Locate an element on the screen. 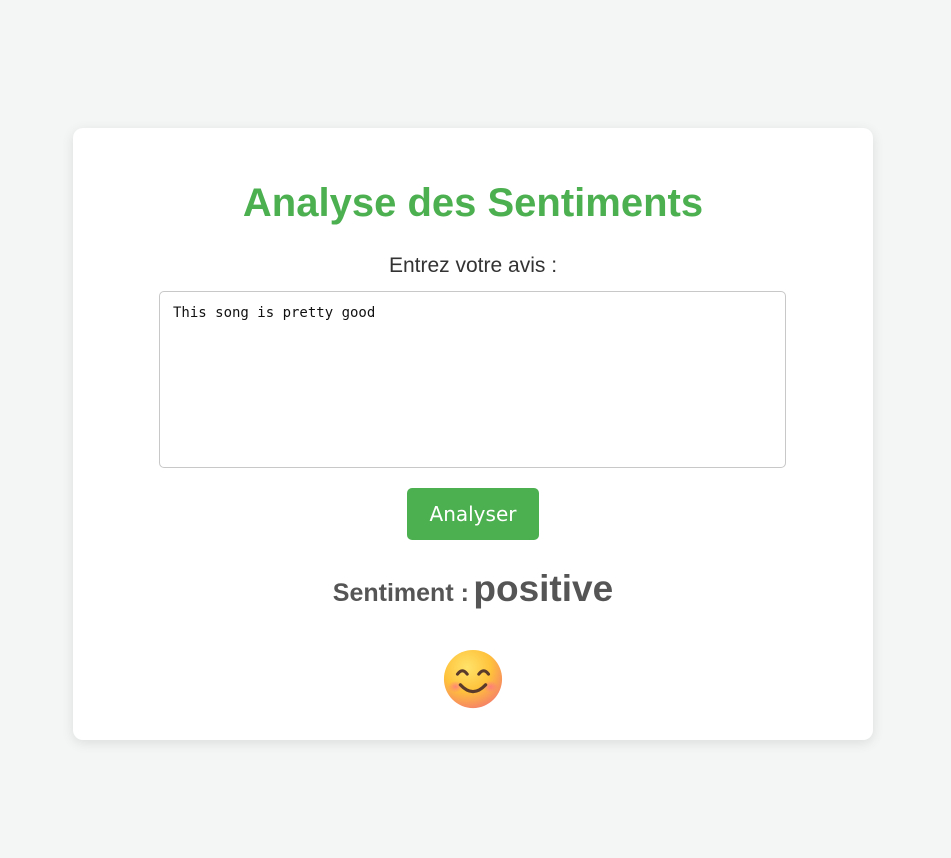  analyze-button: Analyser is located at coordinates (473, 514).